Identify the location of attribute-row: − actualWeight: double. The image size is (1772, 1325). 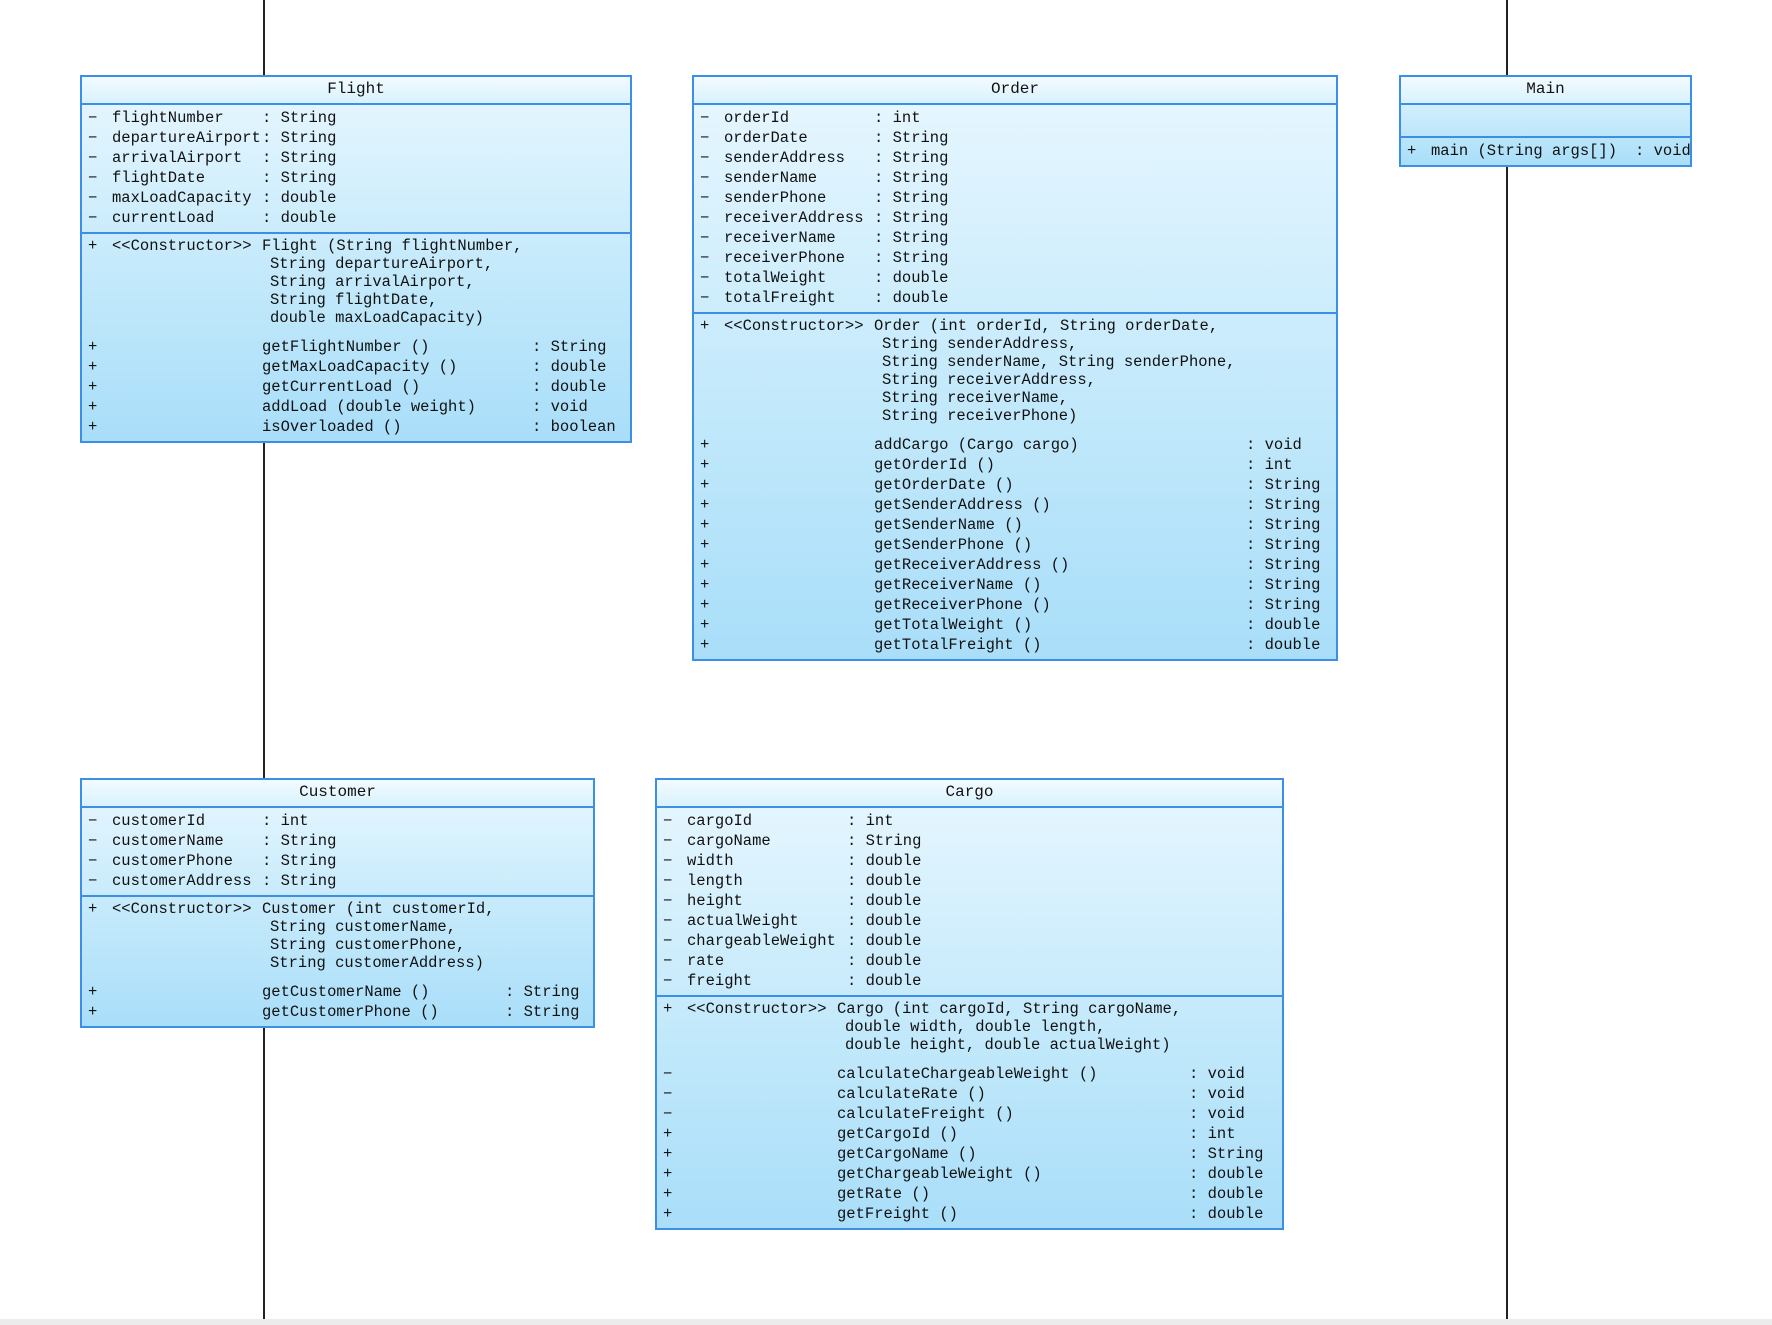
(969, 921).